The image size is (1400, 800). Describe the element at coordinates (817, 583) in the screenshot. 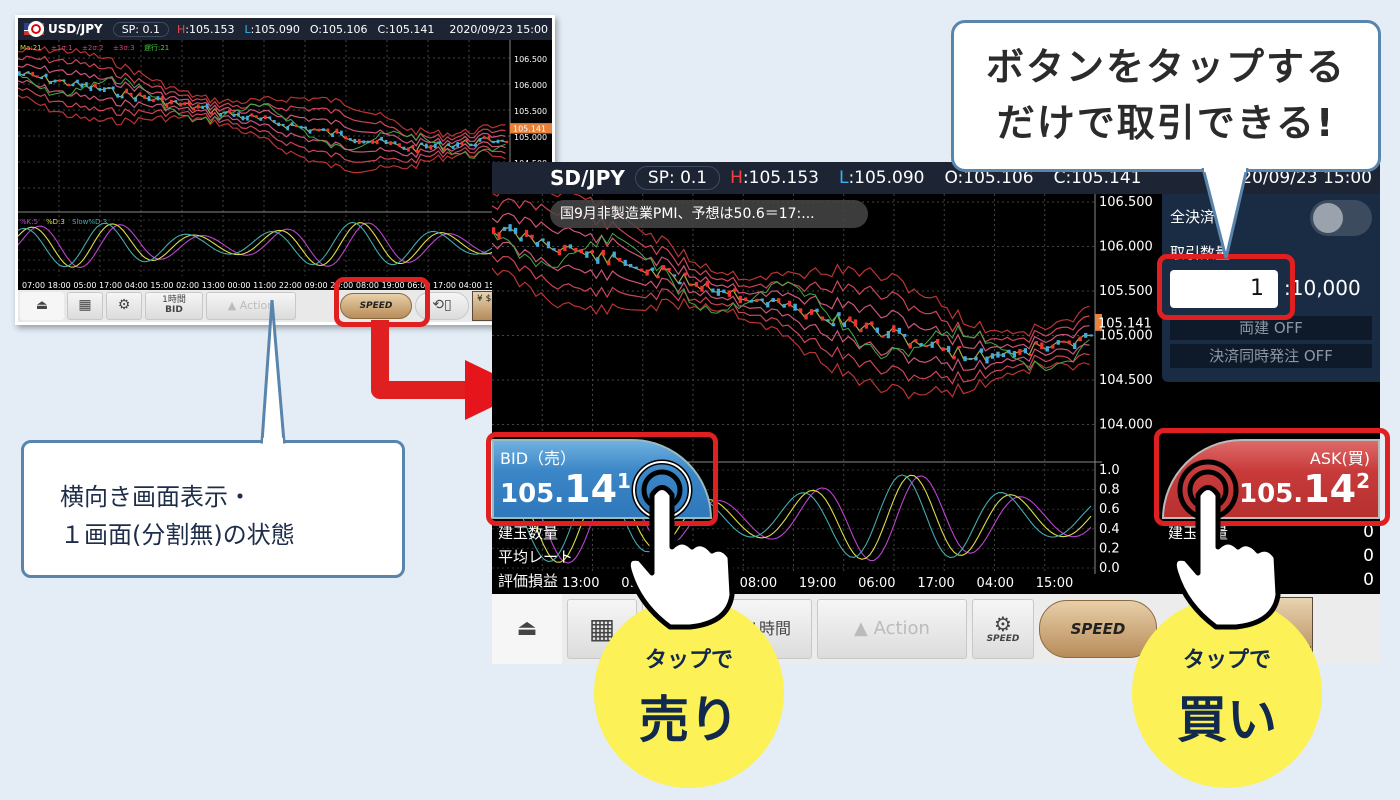

I see `time-tick-label: 19:00` at that location.